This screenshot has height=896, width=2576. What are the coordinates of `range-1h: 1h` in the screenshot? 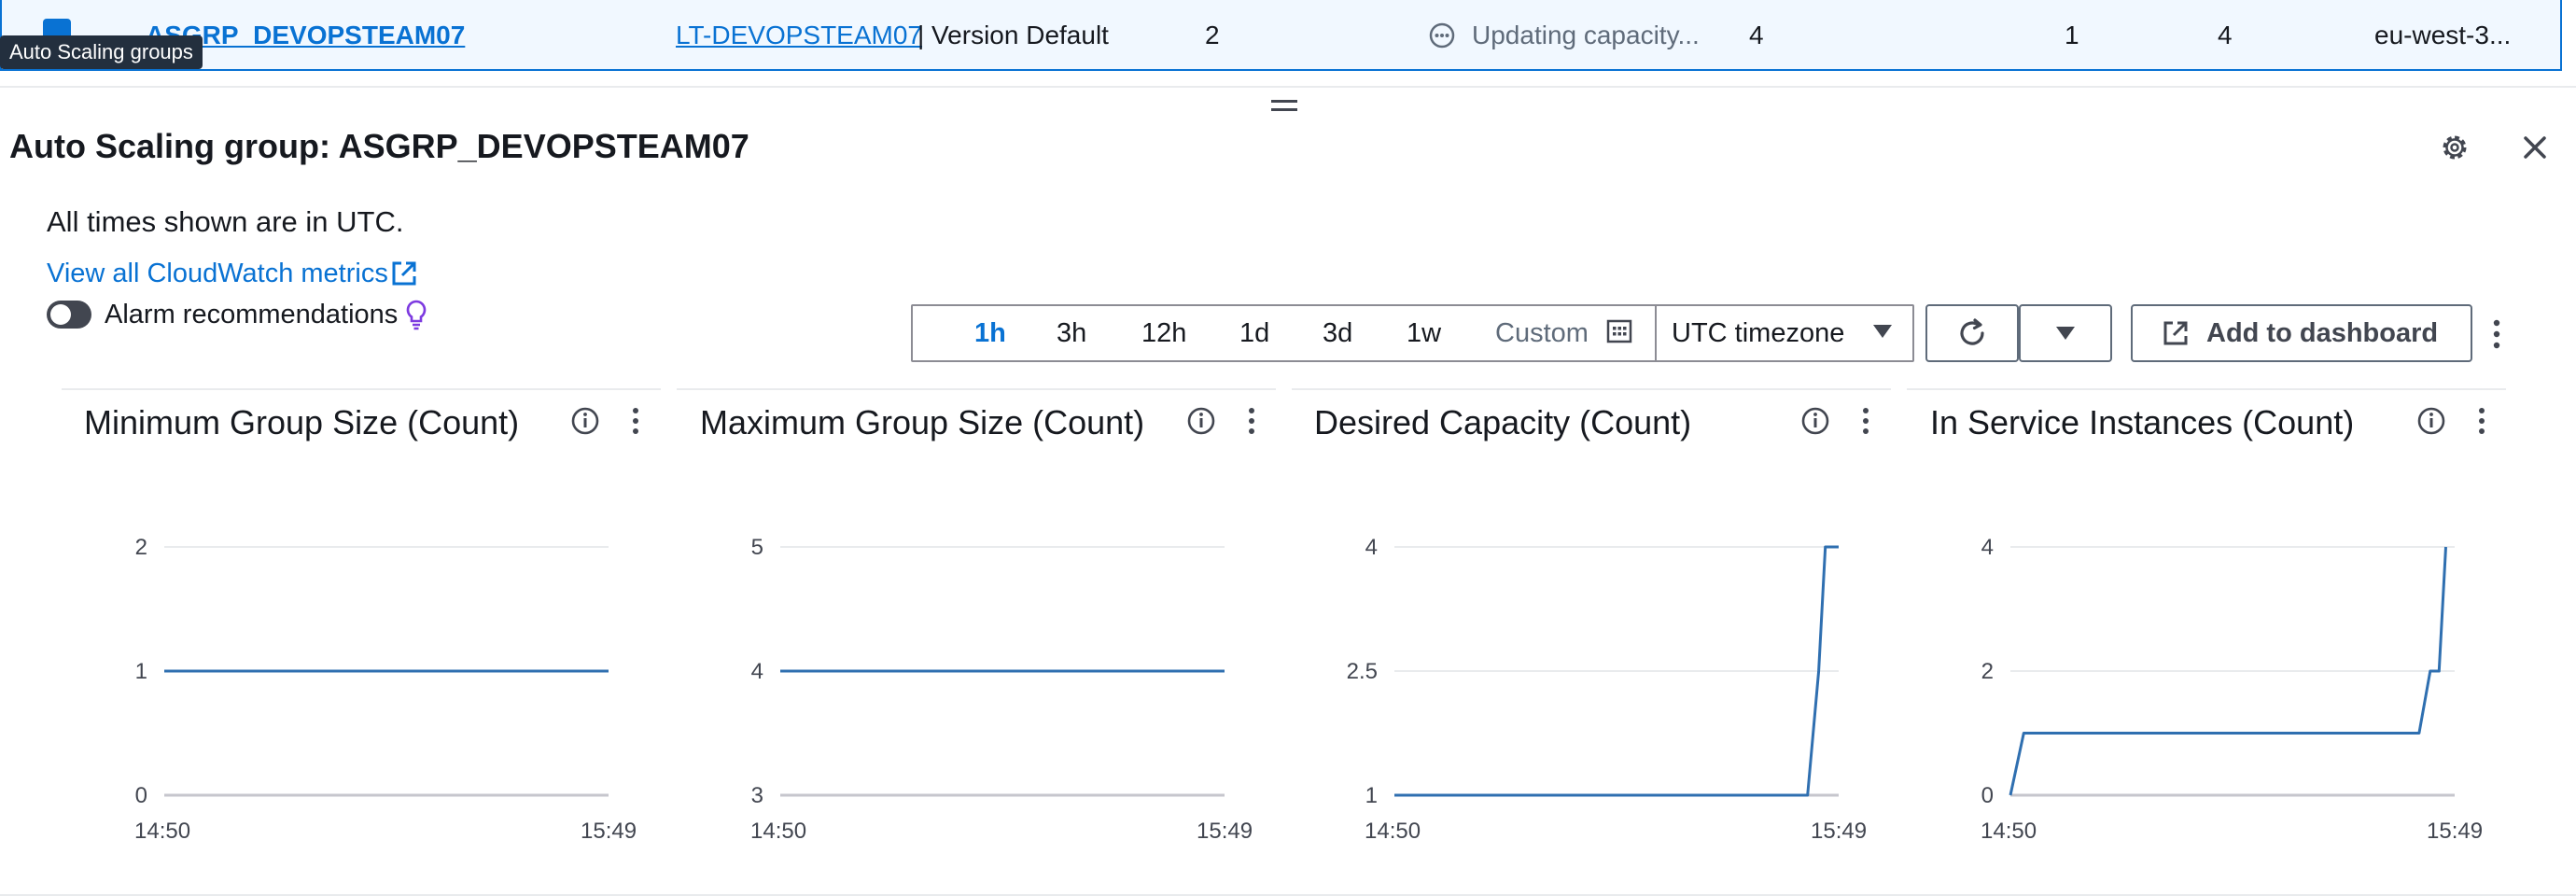 It's located at (990, 333).